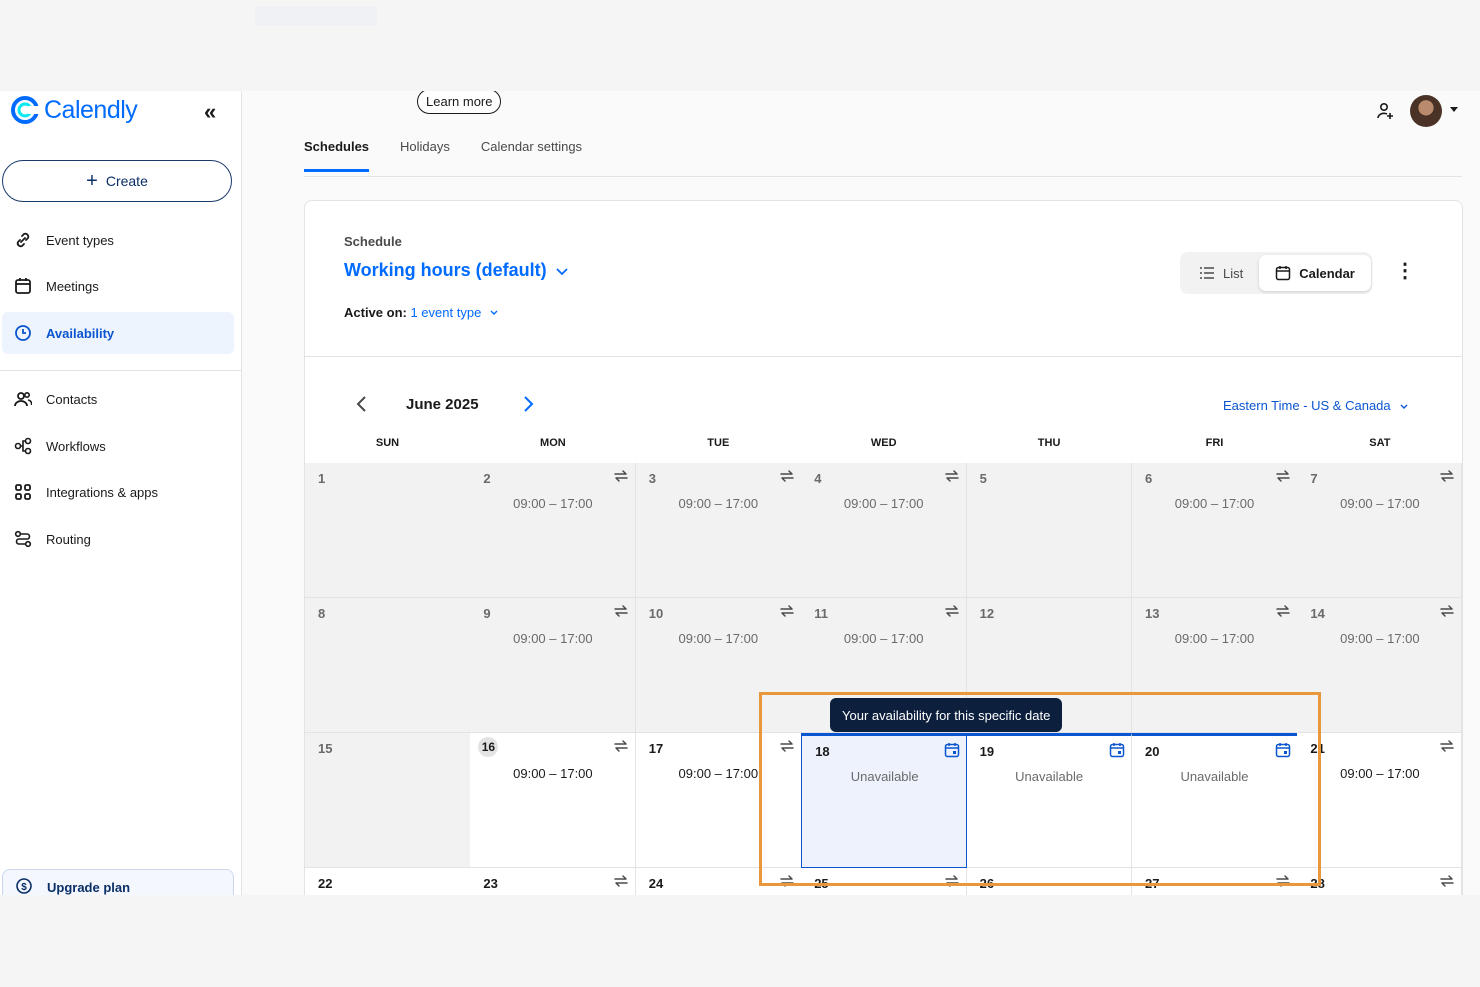  Describe the element at coordinates (118, 882) in the screenshot. I see `upgrade-plan-button: $ Upgrade plan` at that location.